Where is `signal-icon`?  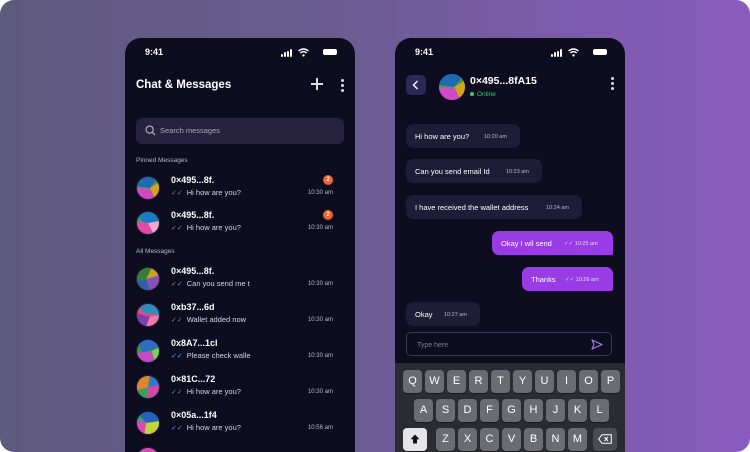
signal-icon is located at coordinates (557, 53).